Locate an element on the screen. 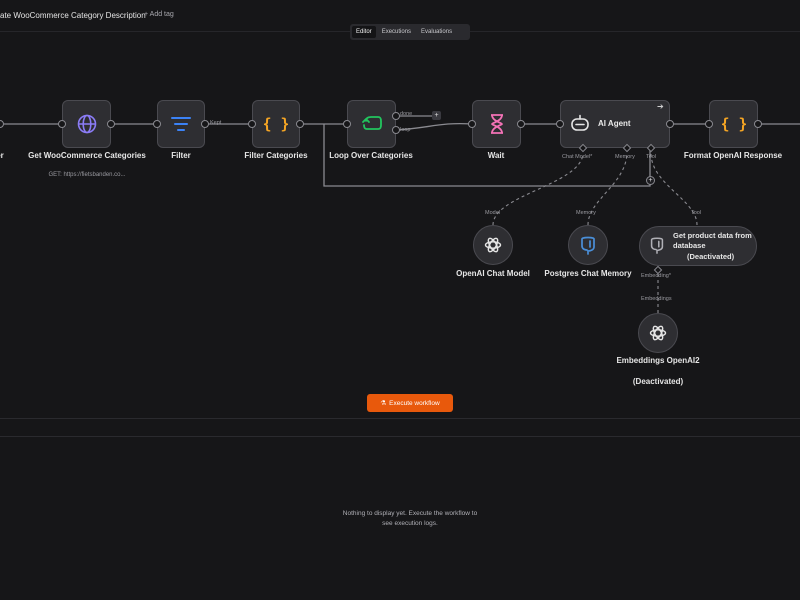 The width and height of the screenshot is (800, 600). wait-node is located at coordinates (496, 124).